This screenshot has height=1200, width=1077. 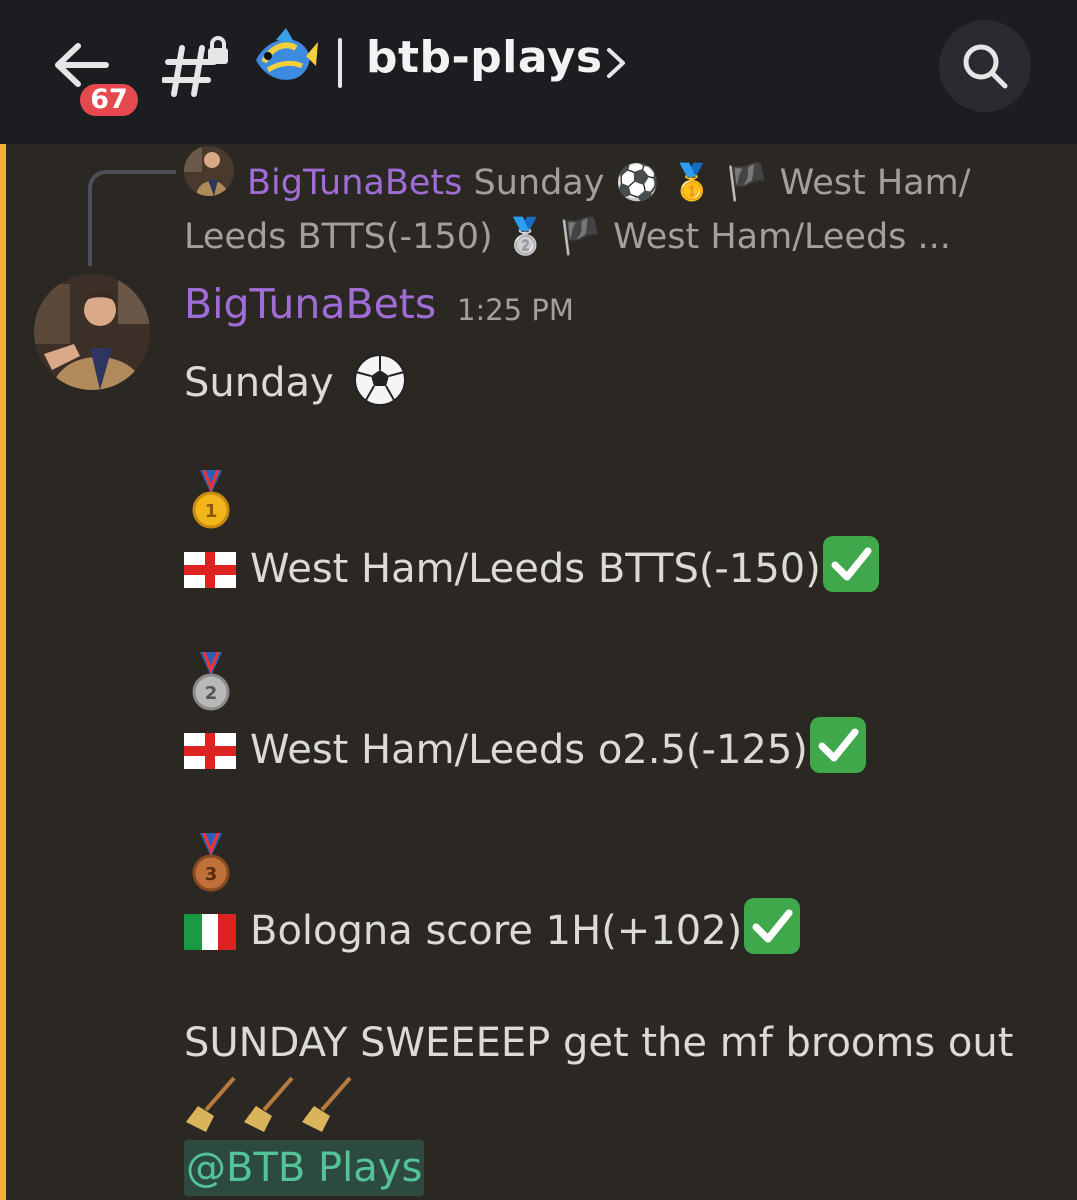 What do you see at coordinates (3, 672) in the screenshot?
I see `highlight-accent-bar` at bounding box center [3, 672].